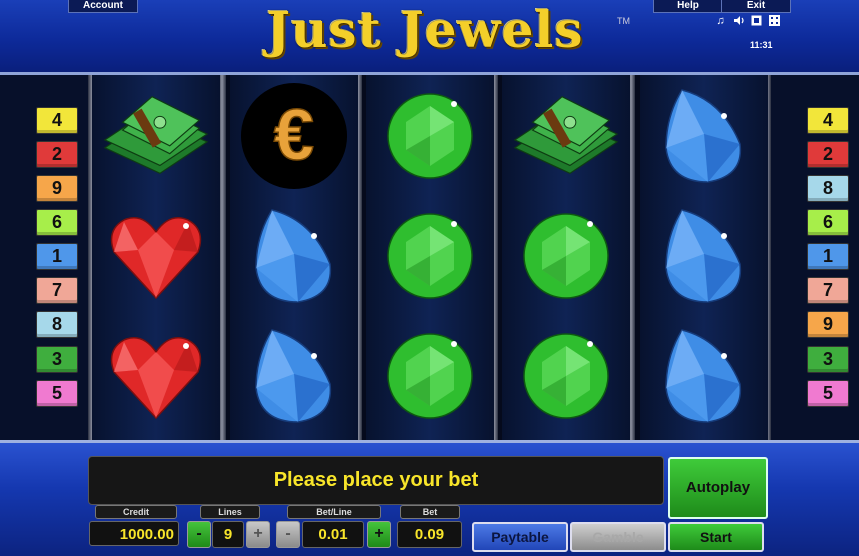 The height and width of the screenshot is (556, 859). I want to click on right-line-badge: 9, so click(828, 324).